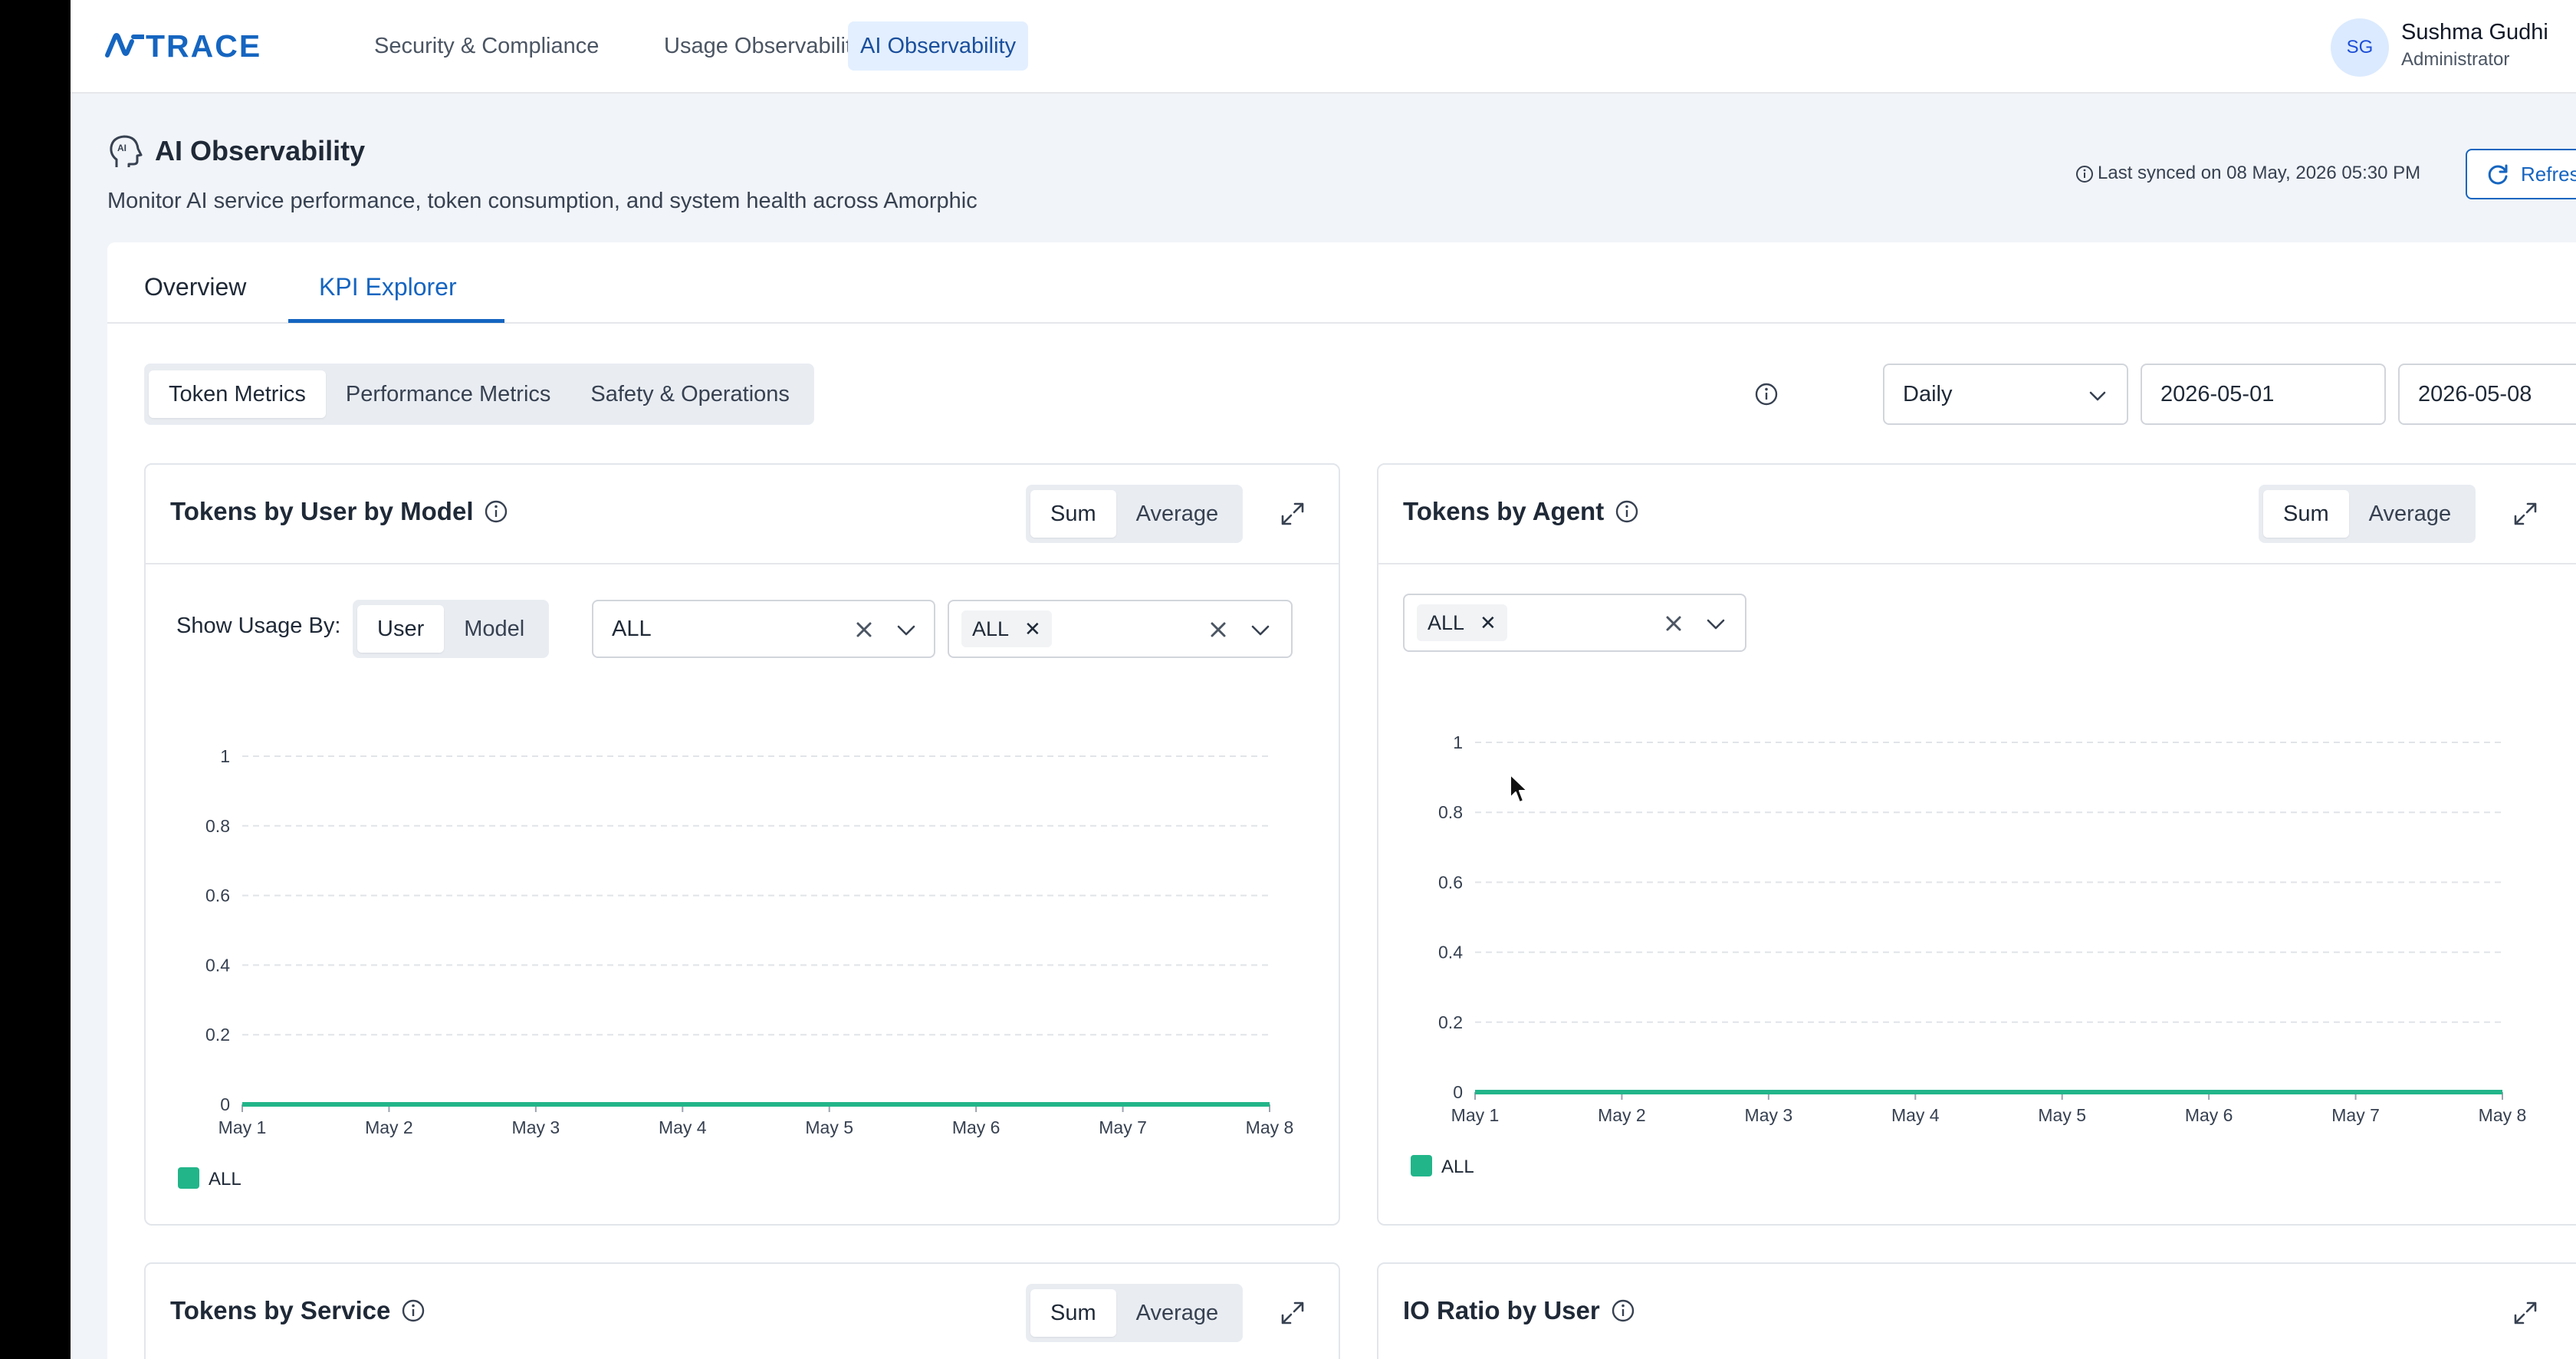  What do you see at coordinates (388, 287) in the screenshot?
I see `tab-kpi-explorer: KPI Explorer` at bounding box center [388, 287].